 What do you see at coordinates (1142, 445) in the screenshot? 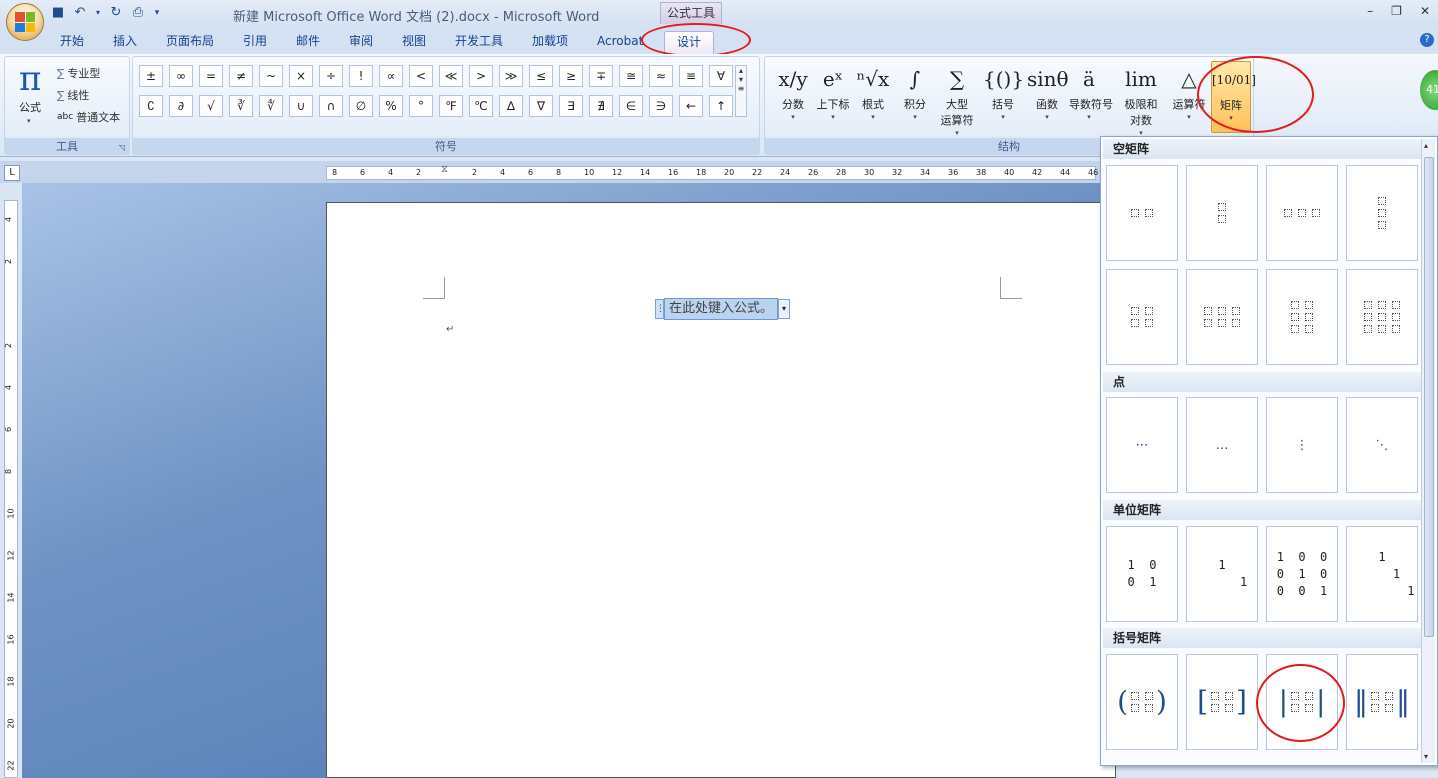
I see `matrix-option-dots: ⋯` at bounding box center [1142, 445].